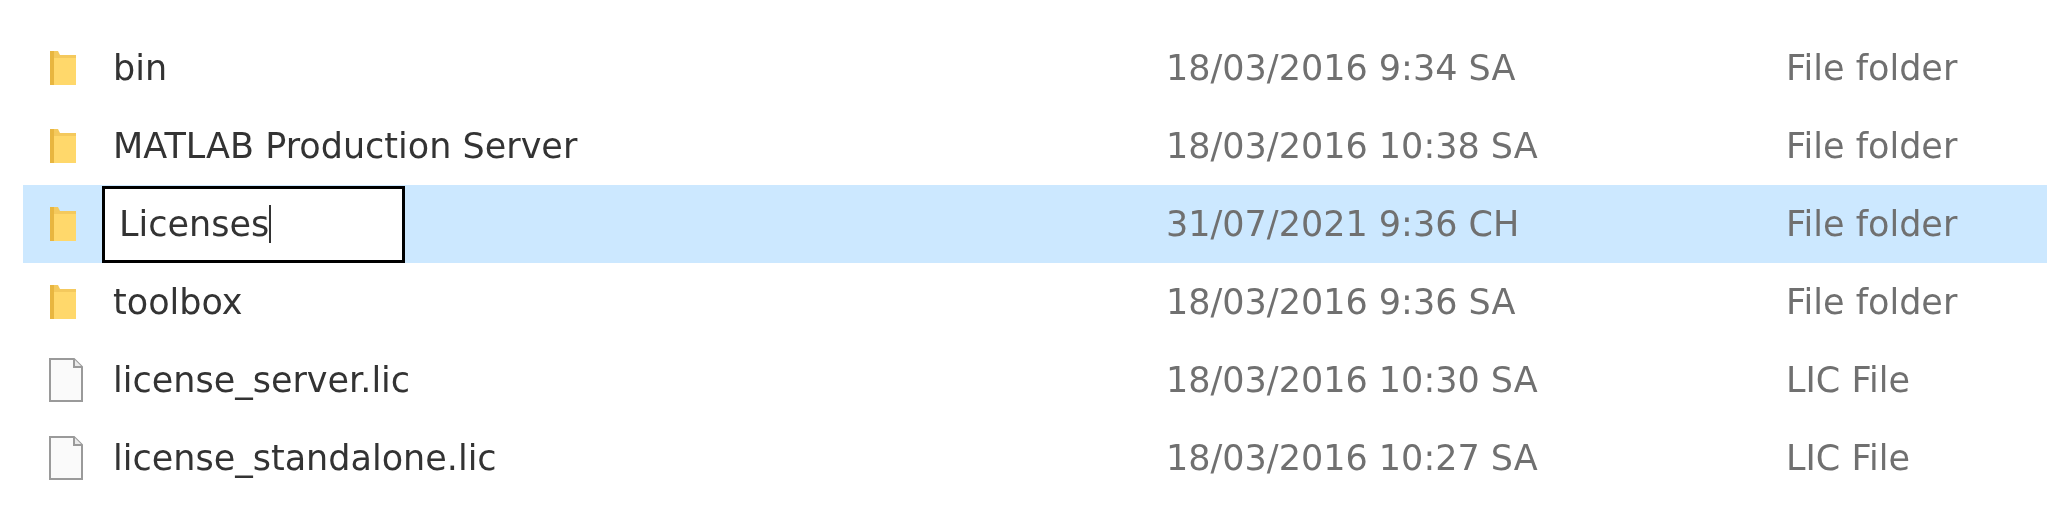 This screenshot has height=513, width=2047. Describe the element at coordinates (1352, 145) in the screenshot. I see `date-modified: 18/03/2016 10:38 SA` at that location.